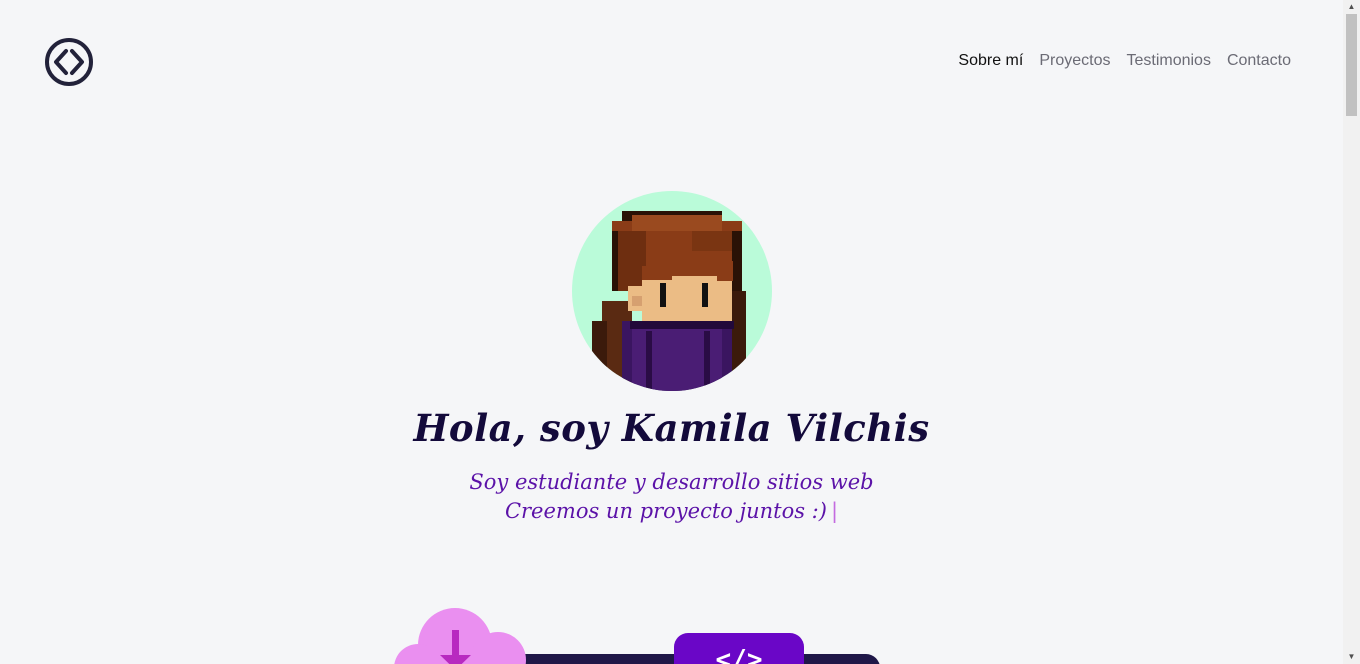 This screenshot has width=1360, height=664. Describe the element at coordinates (739, 654) in the screenshot. I see `code-tag-text: </>` at that location.